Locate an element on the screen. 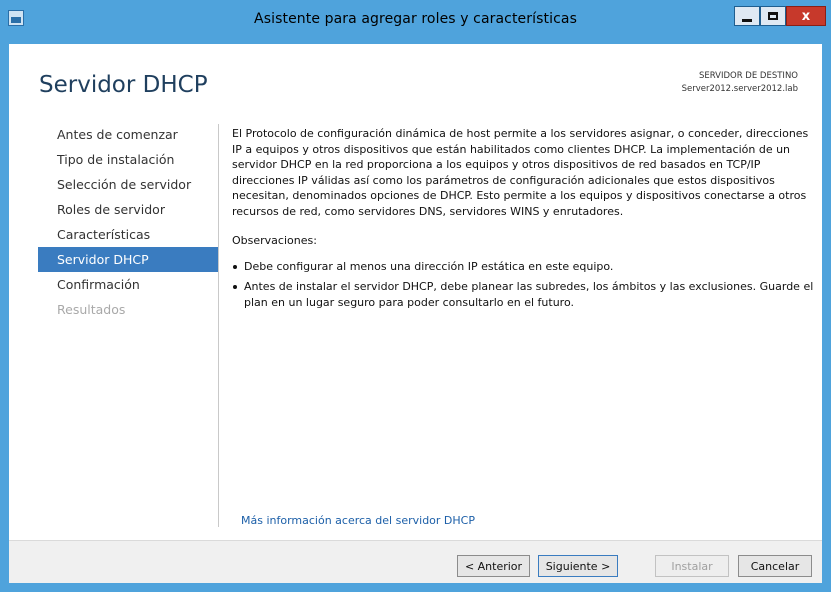 Image resolution: width=831 pixels, height=592 pixels. more-info-link: Más información acerca del servidor DHCP is located at coordinates (358, 520).